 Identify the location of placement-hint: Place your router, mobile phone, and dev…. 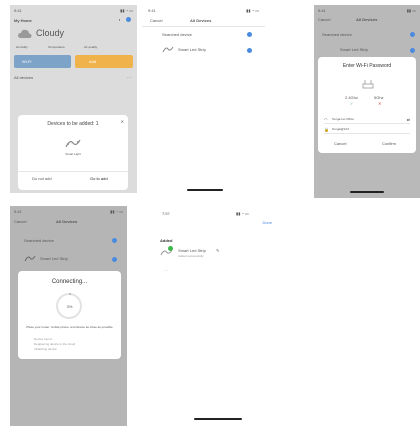
(69, 327).